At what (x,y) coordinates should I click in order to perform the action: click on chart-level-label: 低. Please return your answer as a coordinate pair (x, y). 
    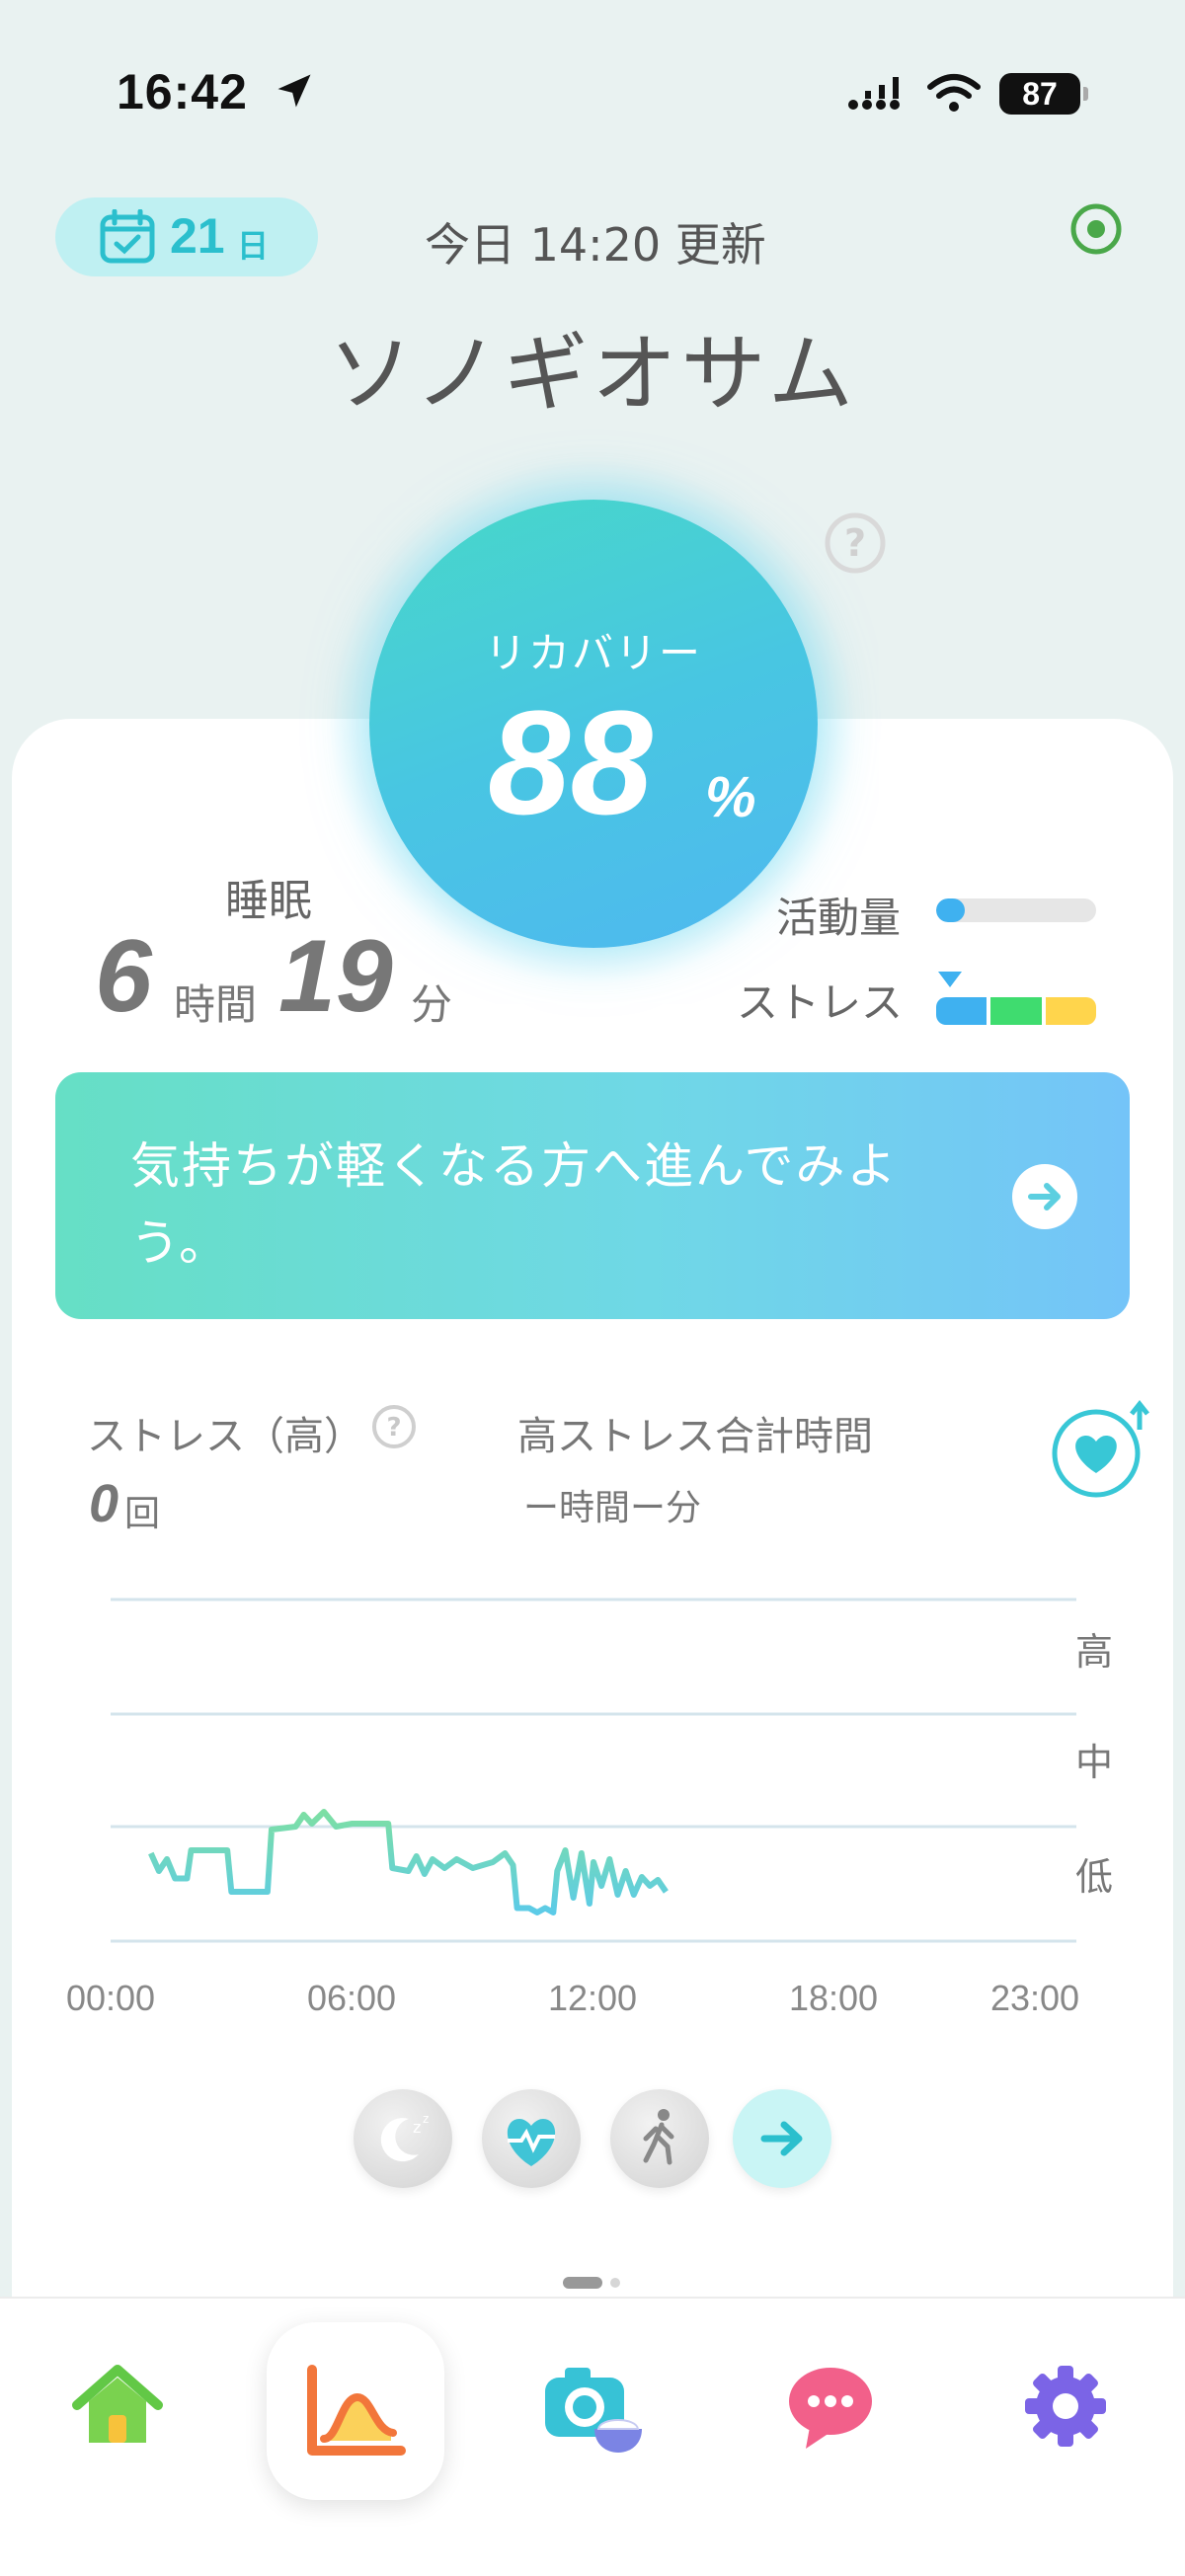
    Looking at the image, I should click on (1094, 1877).